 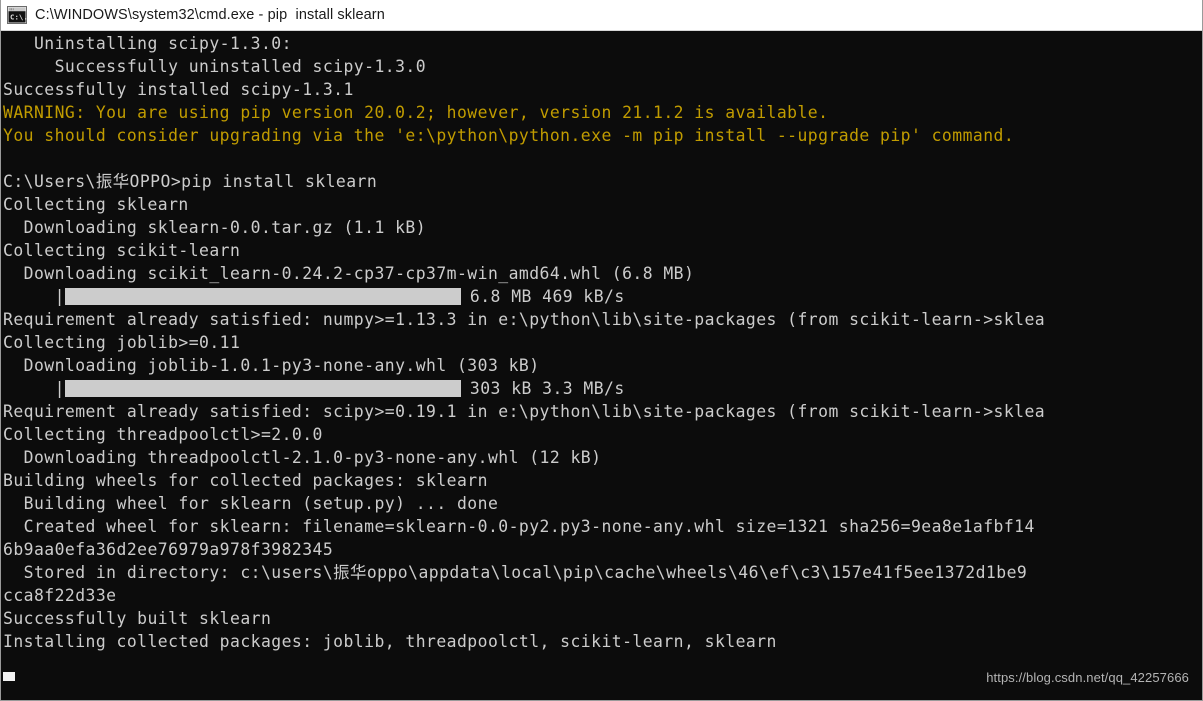 What do you see at coordinates (147, 43) in the screenshot?
I see `console-line: Uninstalling scipy-1.3.0:` at bounding box center [147, 43].